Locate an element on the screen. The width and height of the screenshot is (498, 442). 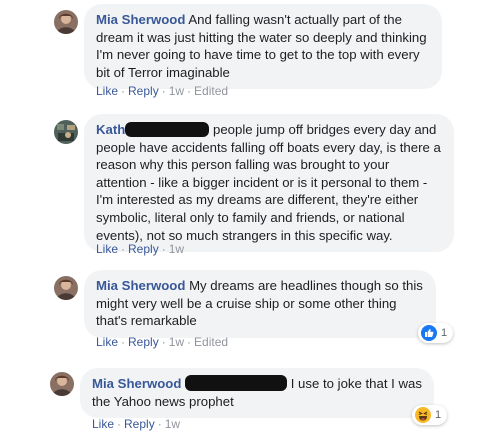
comment-author: Kath is located at coordinates (110, 129).